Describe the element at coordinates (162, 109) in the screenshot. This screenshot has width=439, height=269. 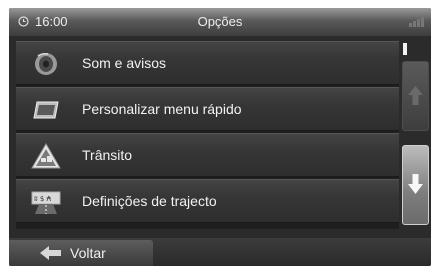
I see `menu-item-label: Personalizar menu rápido` at that location.